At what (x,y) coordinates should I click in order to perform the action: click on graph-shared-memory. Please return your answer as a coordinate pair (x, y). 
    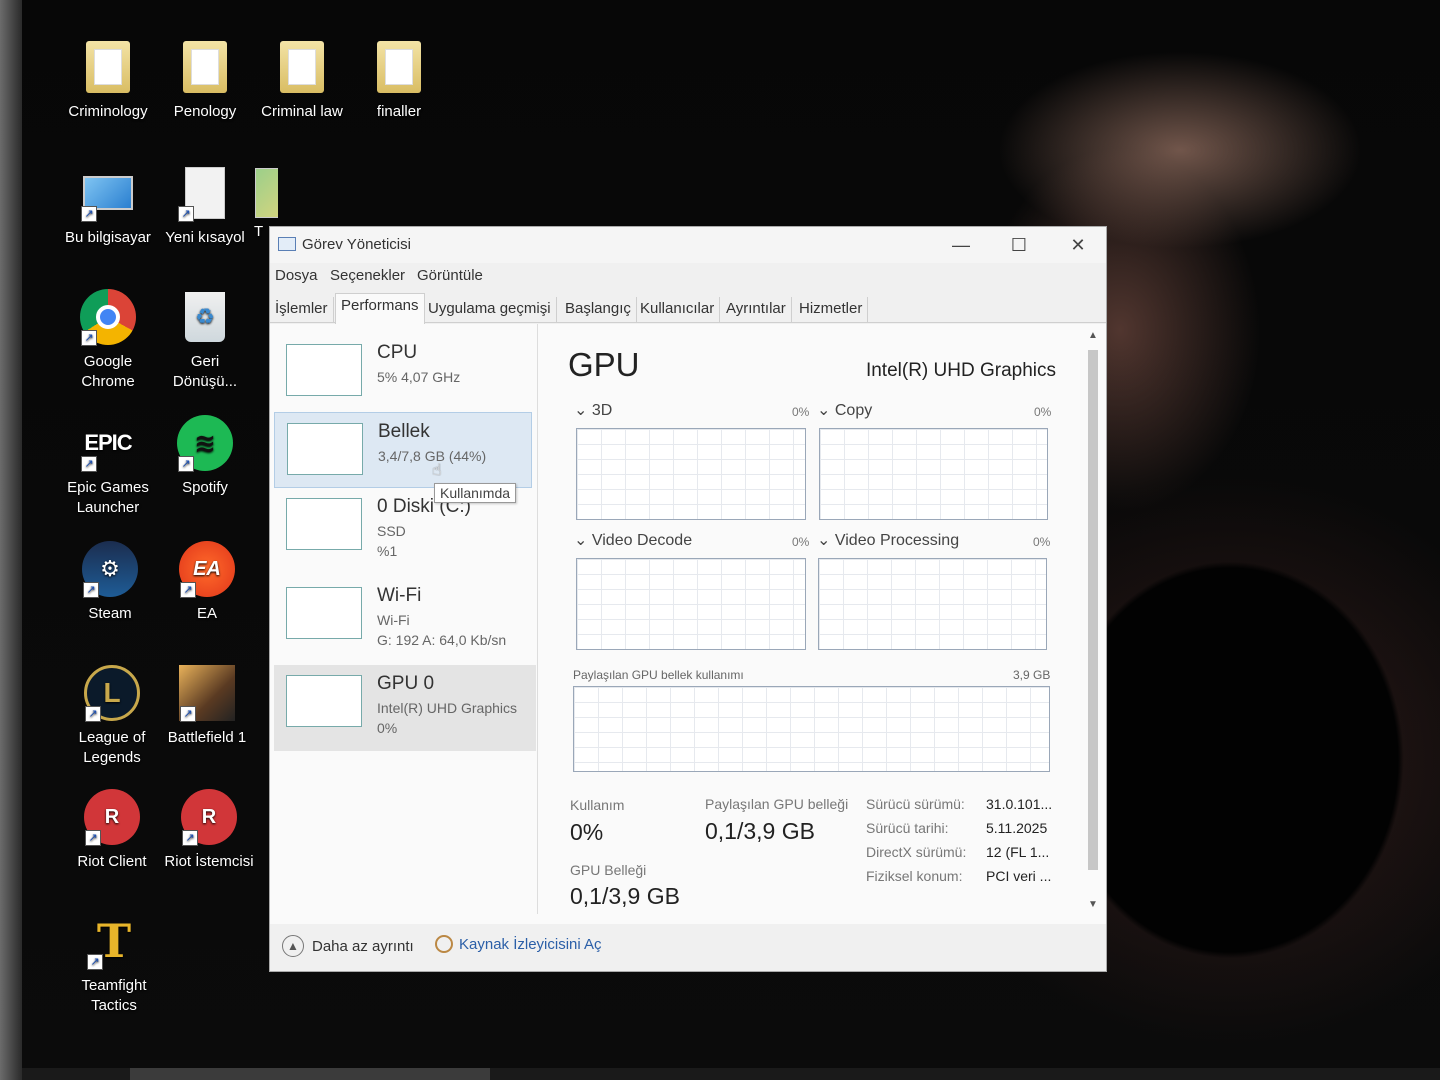
    Looking at the image, I should click on (811, 729).